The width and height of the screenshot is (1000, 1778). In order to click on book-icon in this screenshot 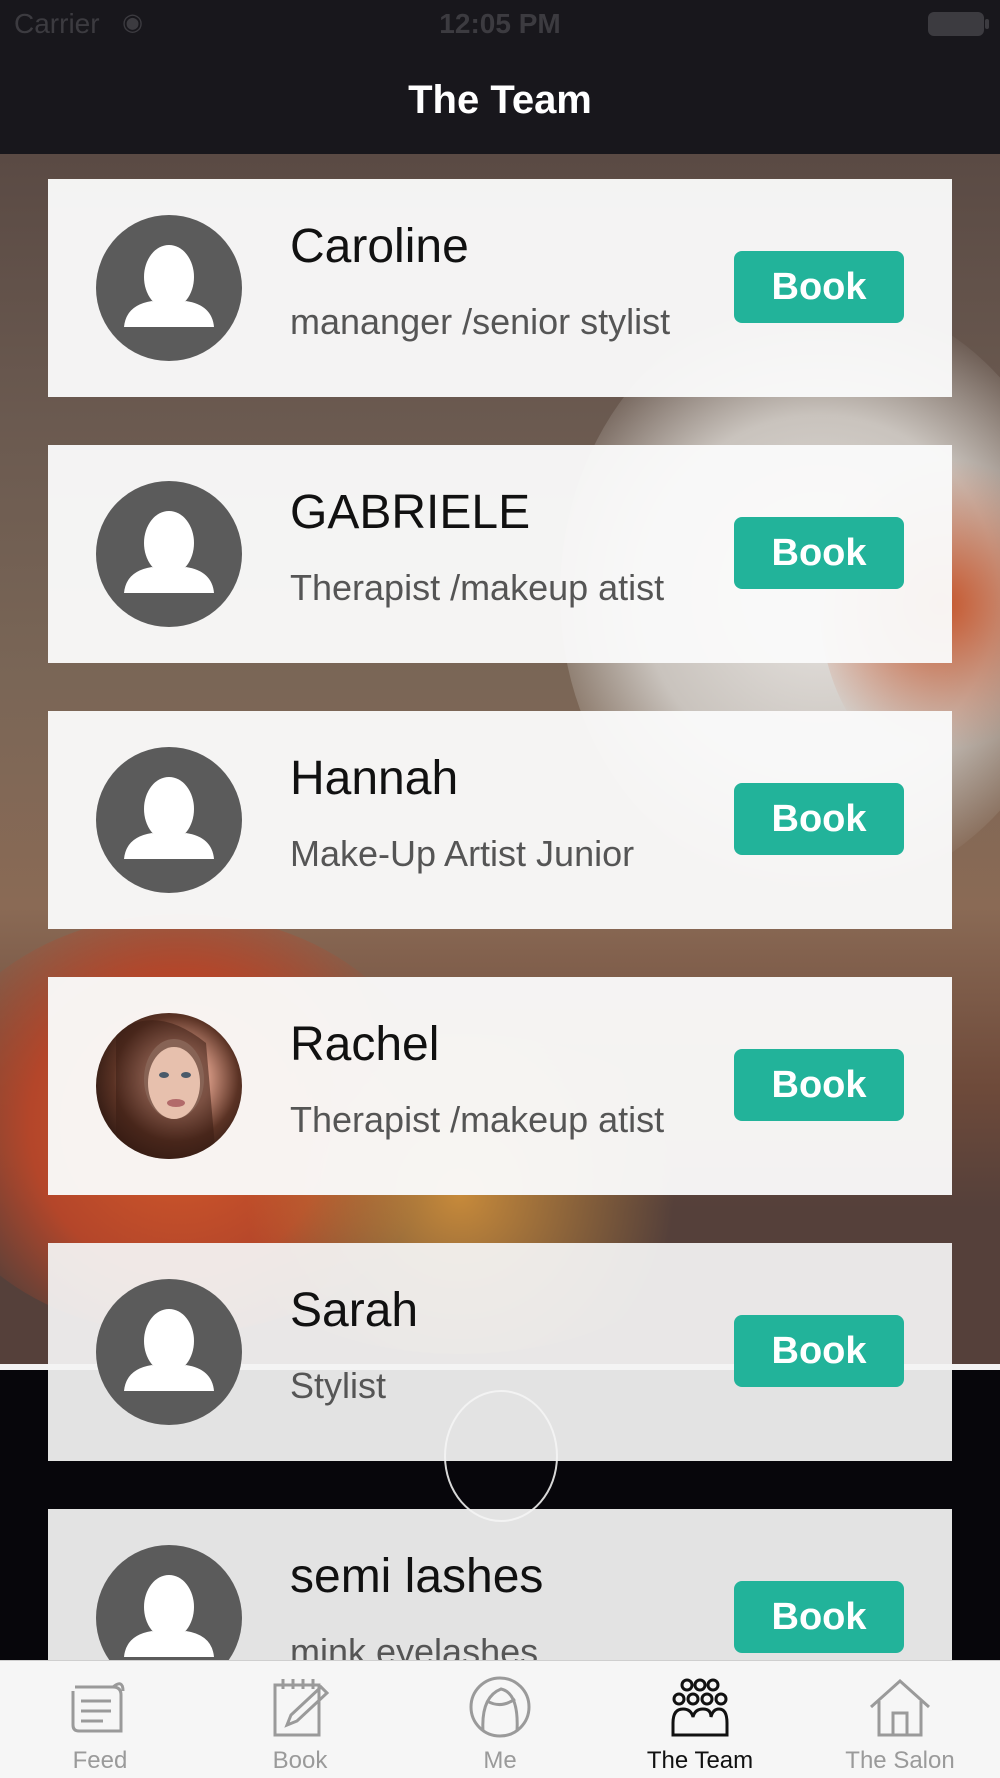, I will do `click(301, 1708)`.